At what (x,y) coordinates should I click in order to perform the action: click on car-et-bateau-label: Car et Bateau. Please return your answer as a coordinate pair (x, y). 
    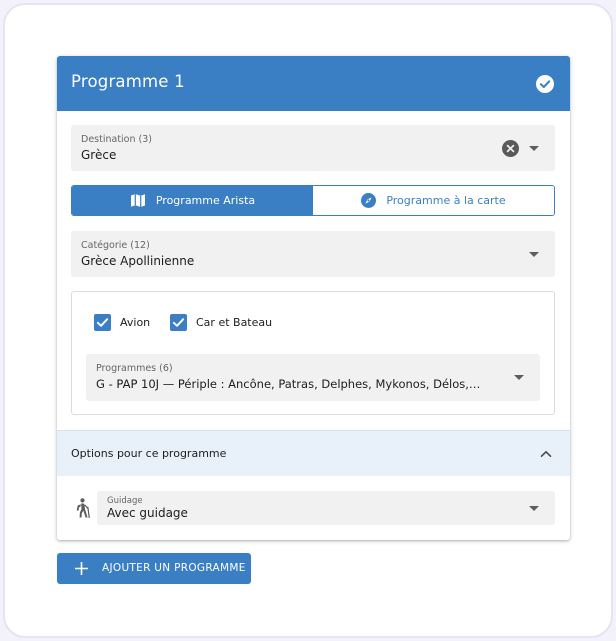
    Looking at the image, I should click on (234, 322).